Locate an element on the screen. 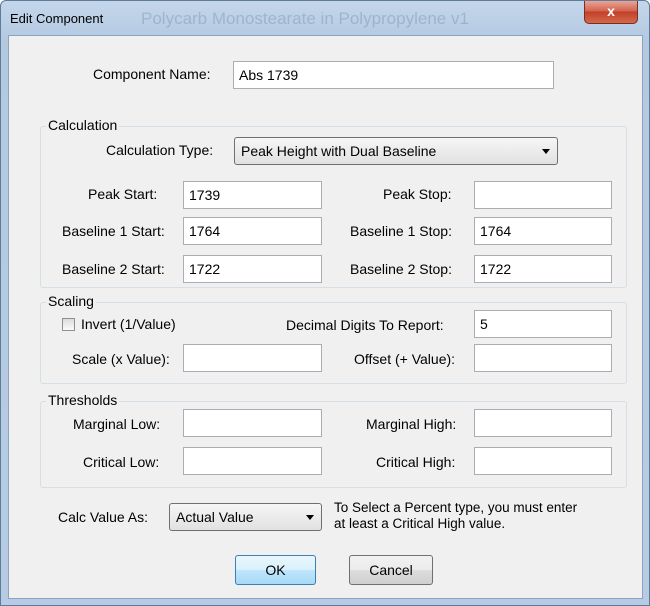 The image size is (650, 606). cancel-button: Cancel is located at coordinates (391, 570).